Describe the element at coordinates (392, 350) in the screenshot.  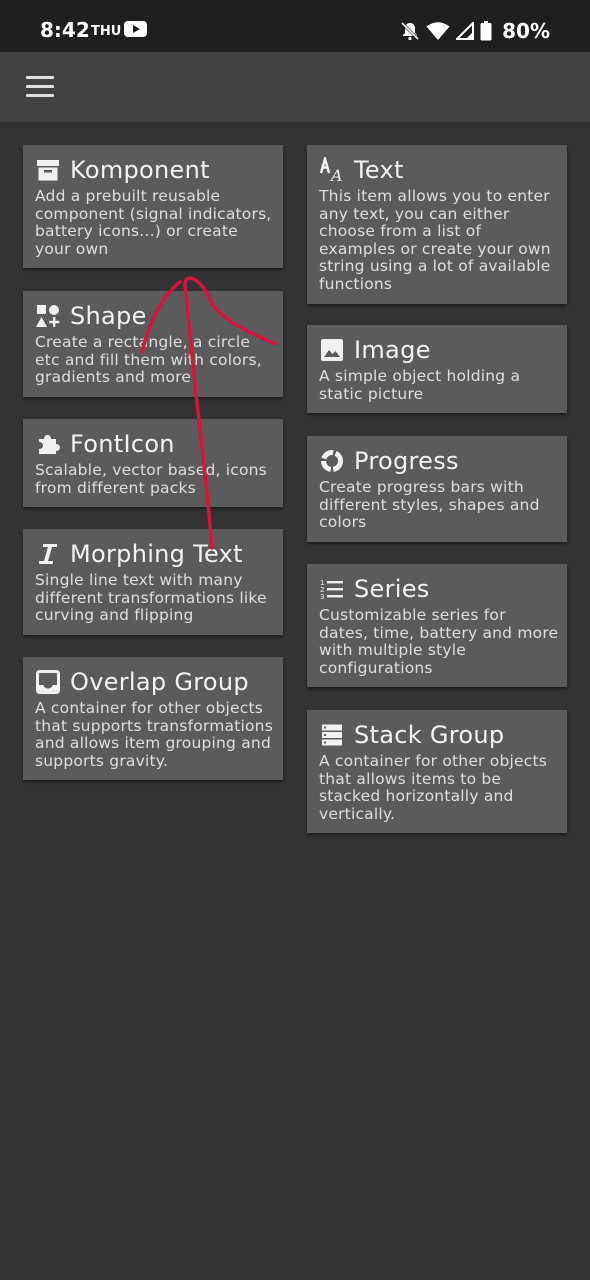
I see `card-title: Image` at that location.